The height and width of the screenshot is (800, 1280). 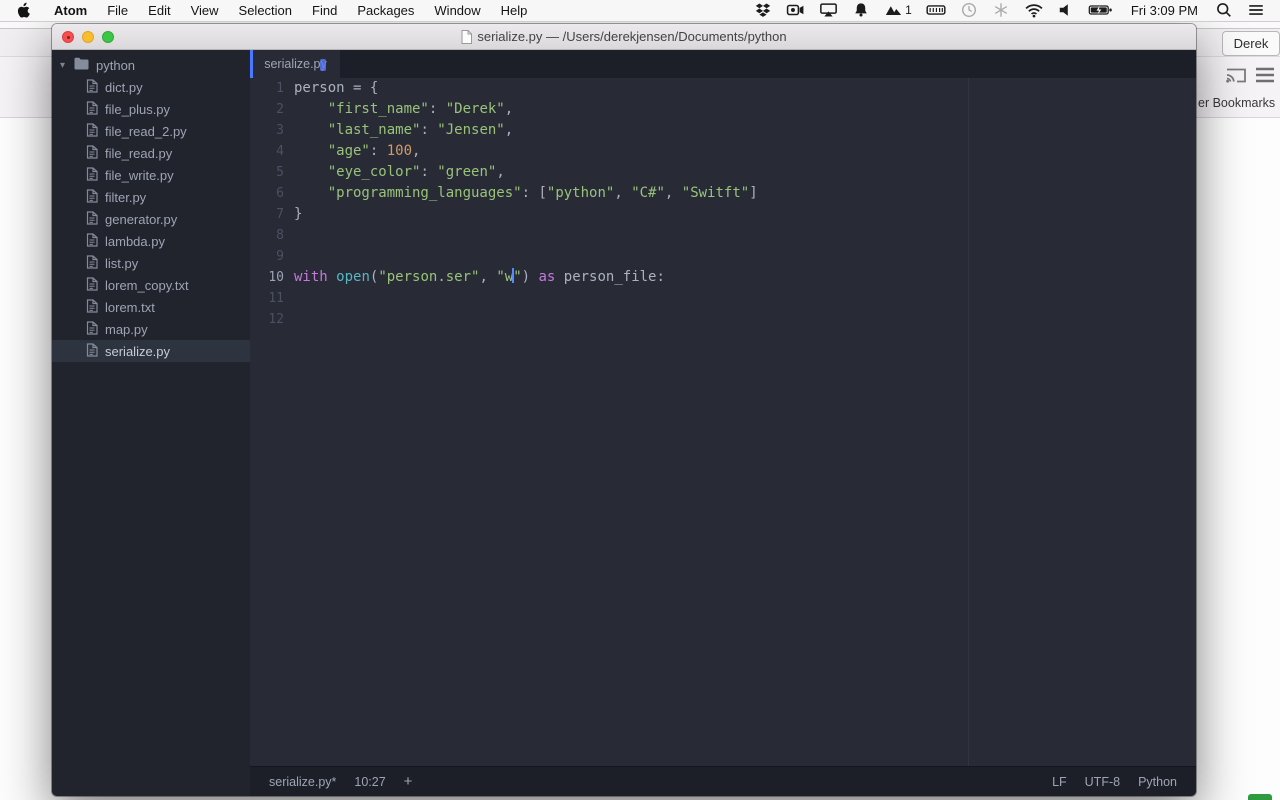 What do you see at coordinates (763, 10) in the screenshot?
I see `dropbox-icon` at bounding box center [763, 10].